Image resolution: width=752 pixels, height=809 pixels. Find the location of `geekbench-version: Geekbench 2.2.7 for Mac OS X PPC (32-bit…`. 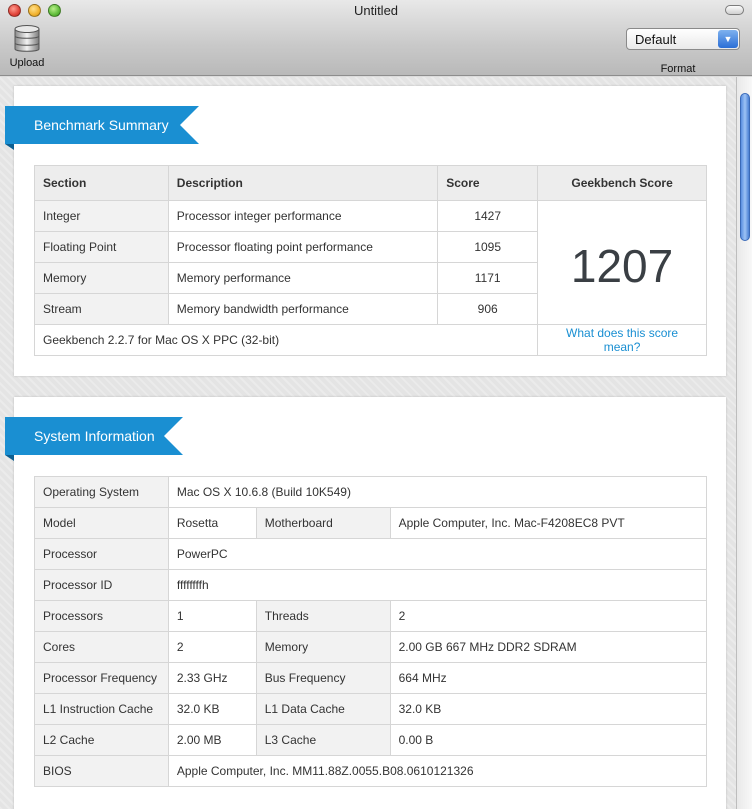

geekbench-version: Geekbench 2.2.7 for Mac OS X PPC (32-bit… is located at coordinates (286, 340).